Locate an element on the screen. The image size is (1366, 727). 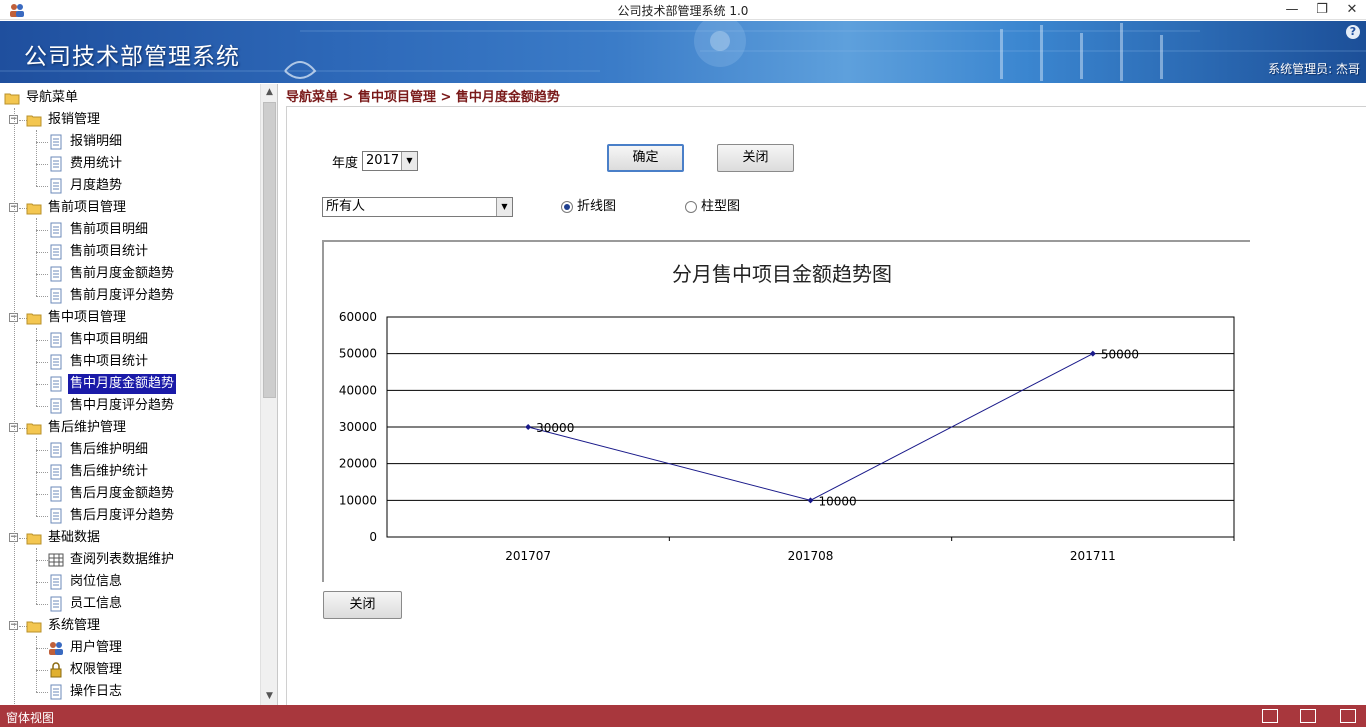
form-view-icon is located at coordinates (1270, 716).